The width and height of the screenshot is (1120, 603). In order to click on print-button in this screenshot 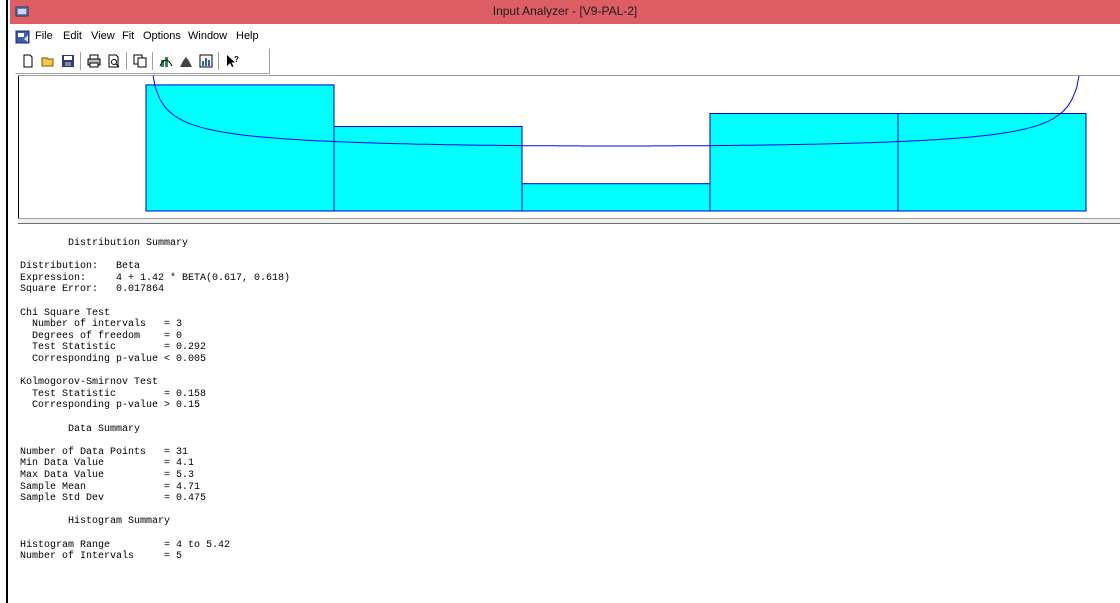, I will do `click(94, 61)`.